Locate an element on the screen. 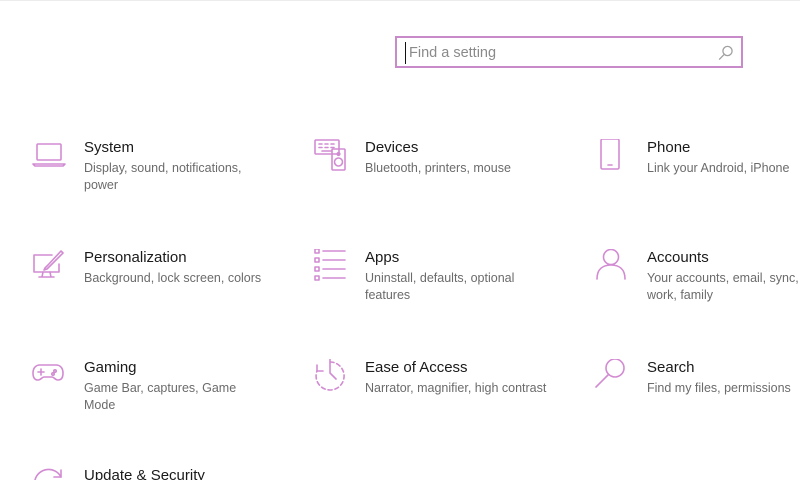  search-input is located at coordinates (557, 53).